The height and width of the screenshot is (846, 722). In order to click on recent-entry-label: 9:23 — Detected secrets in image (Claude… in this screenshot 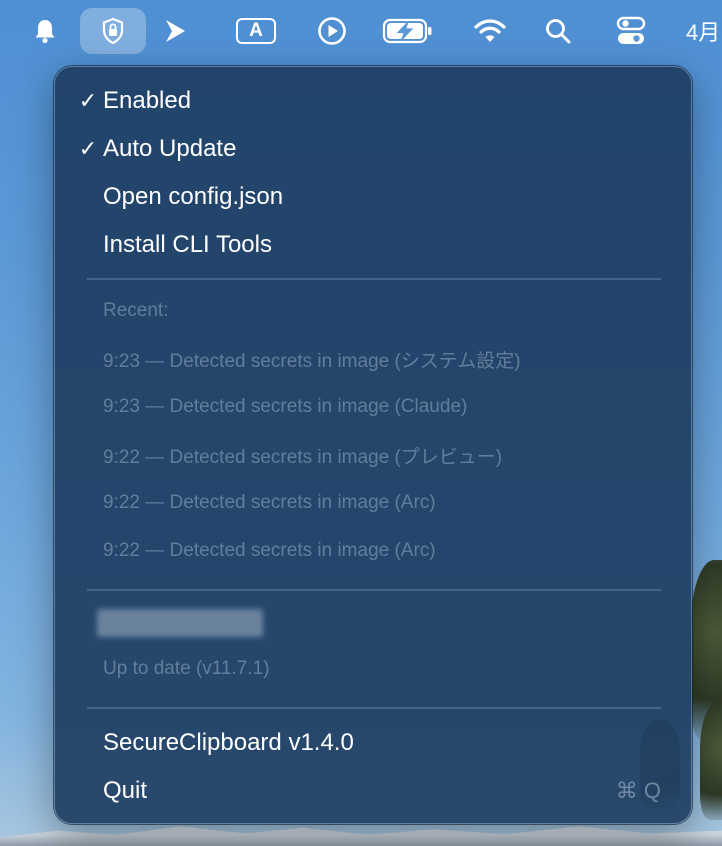, I will do `click(285, 406)`.